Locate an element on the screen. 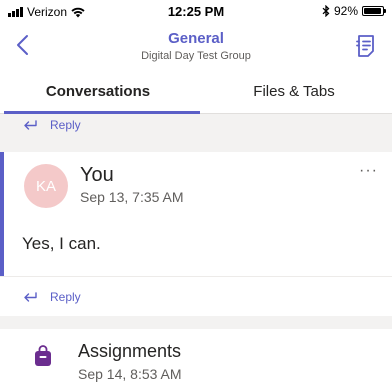 This screenshot has width=392, height=390. channel-header: General Digital Day Test Group is located at coordinates (196, 47).